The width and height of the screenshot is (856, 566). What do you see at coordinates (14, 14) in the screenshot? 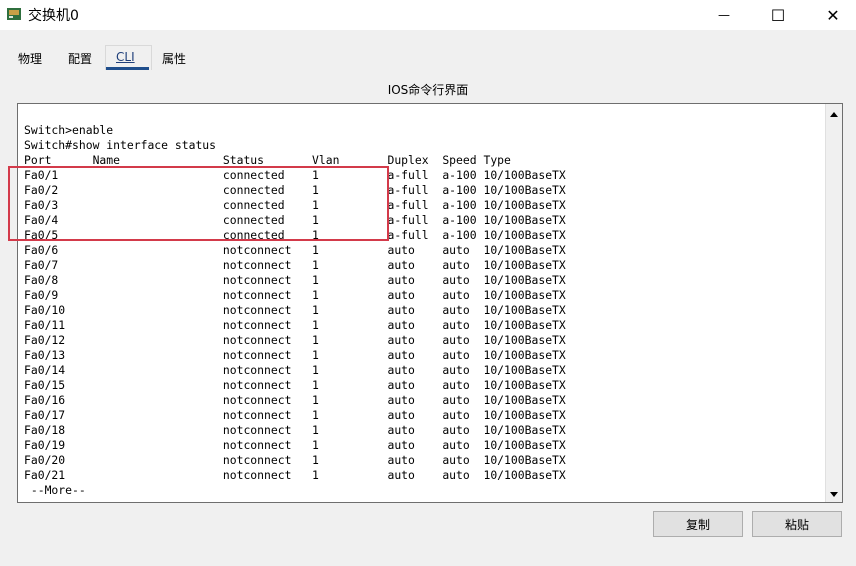
I see `switch-app-icon` at bounding box center [14, 14].